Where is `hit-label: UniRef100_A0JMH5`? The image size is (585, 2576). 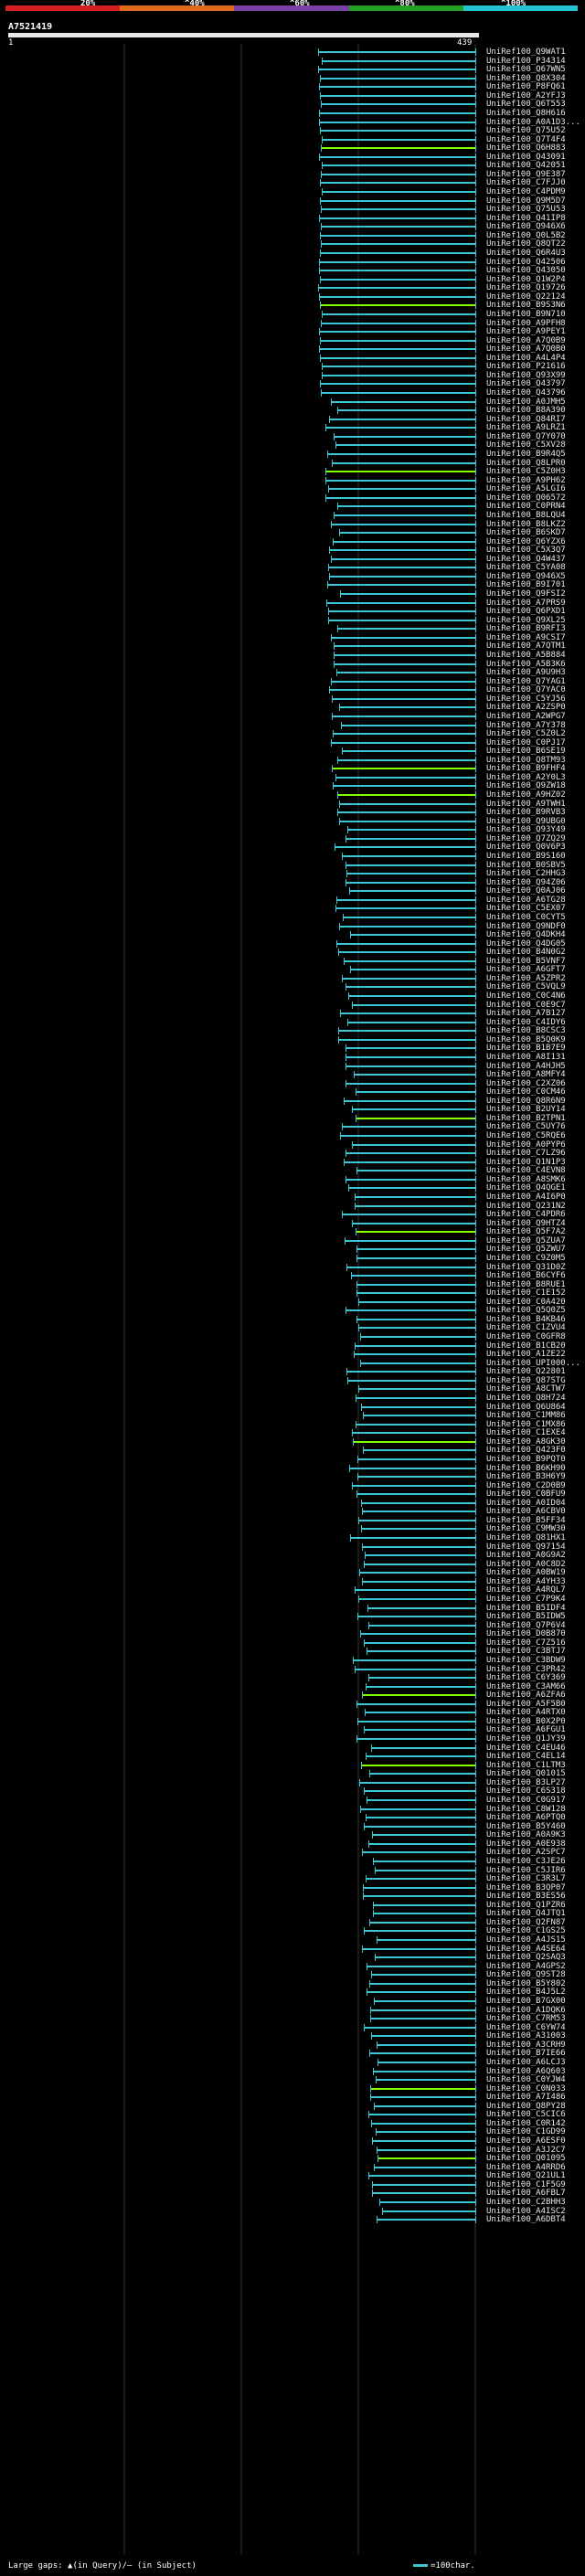 hit-label: UniRef100_A0JMH5 is located at coordinates (526, 402).